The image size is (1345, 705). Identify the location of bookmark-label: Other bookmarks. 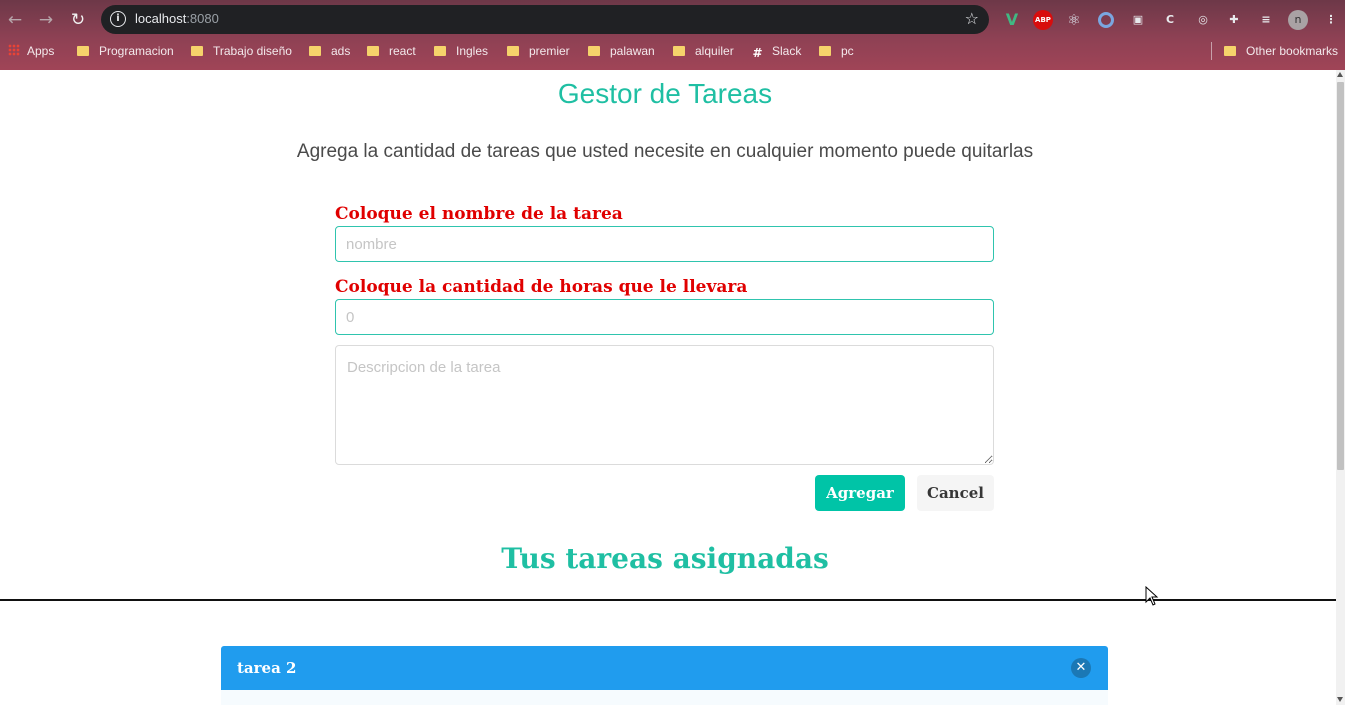
(1292, 51).